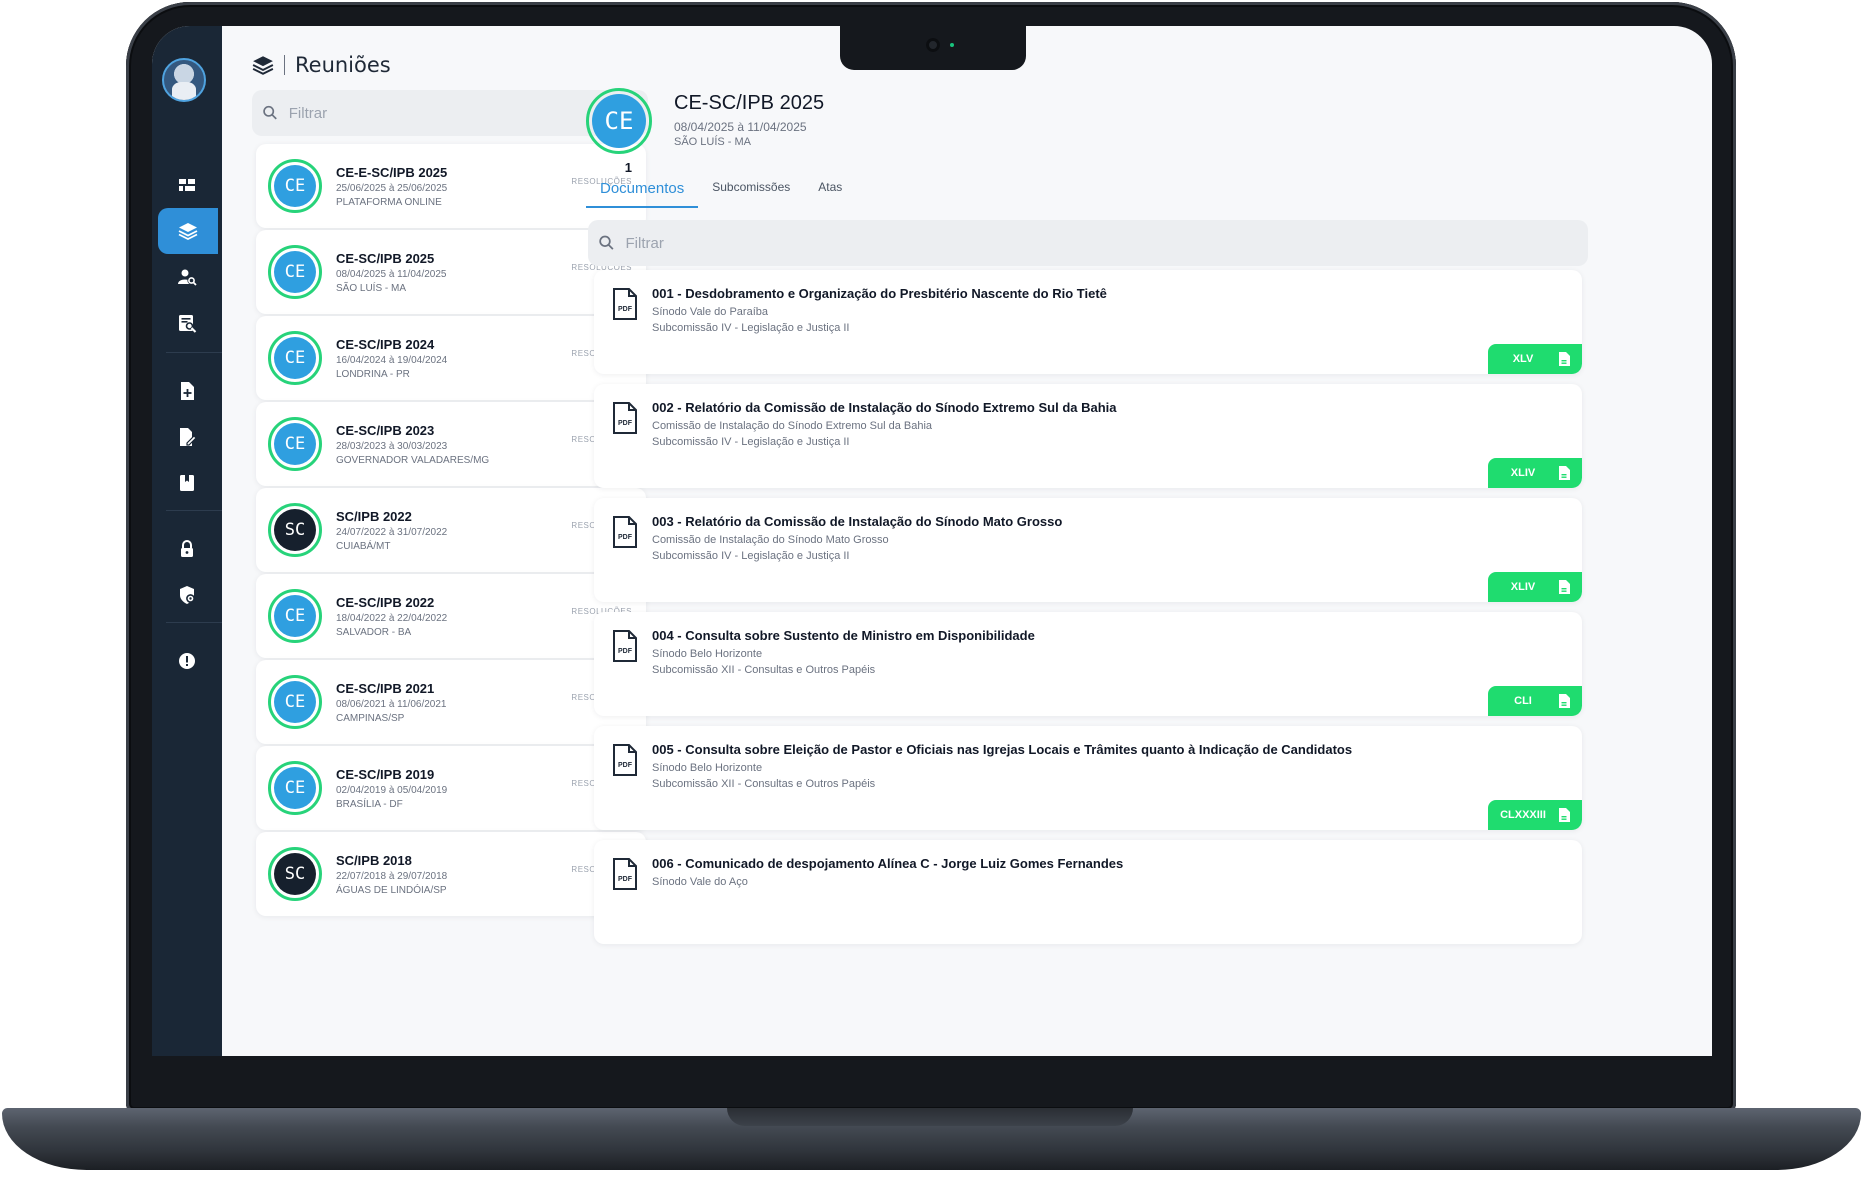 This screenshot has width=1863, height=1177. I want to click on tab-atas: Atas, so click(830, 188).